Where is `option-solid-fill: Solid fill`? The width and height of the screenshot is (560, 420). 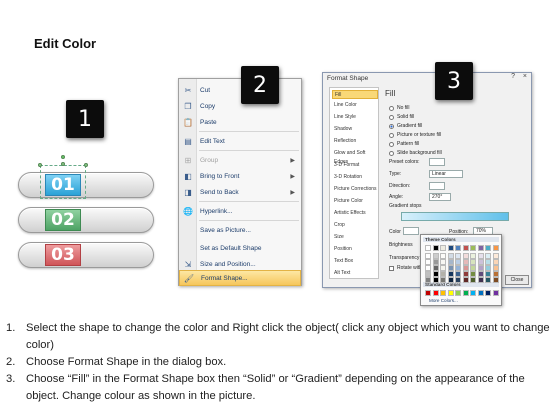 option-solid-fill: Solid fill is located at coordinates (401, 117).